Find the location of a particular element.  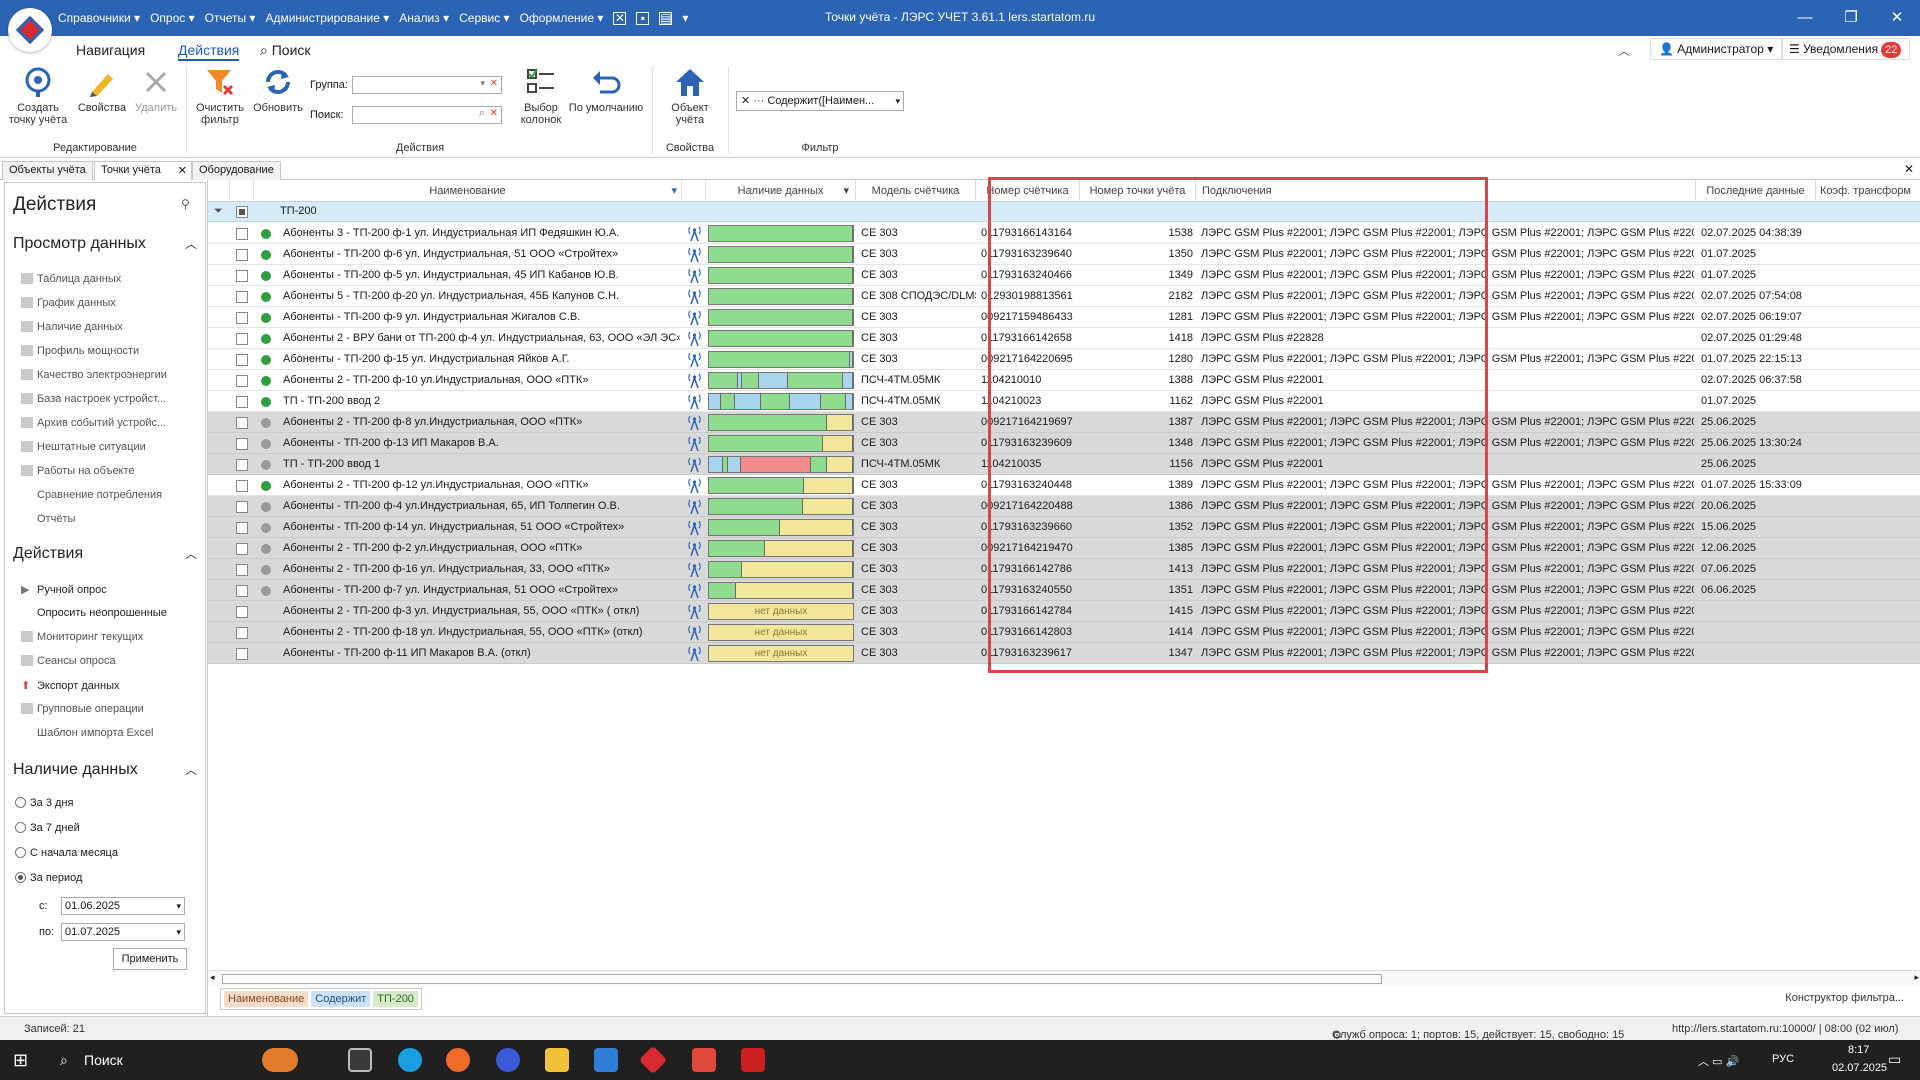

tab-actions: Действия is located at coordinates (209, 51).